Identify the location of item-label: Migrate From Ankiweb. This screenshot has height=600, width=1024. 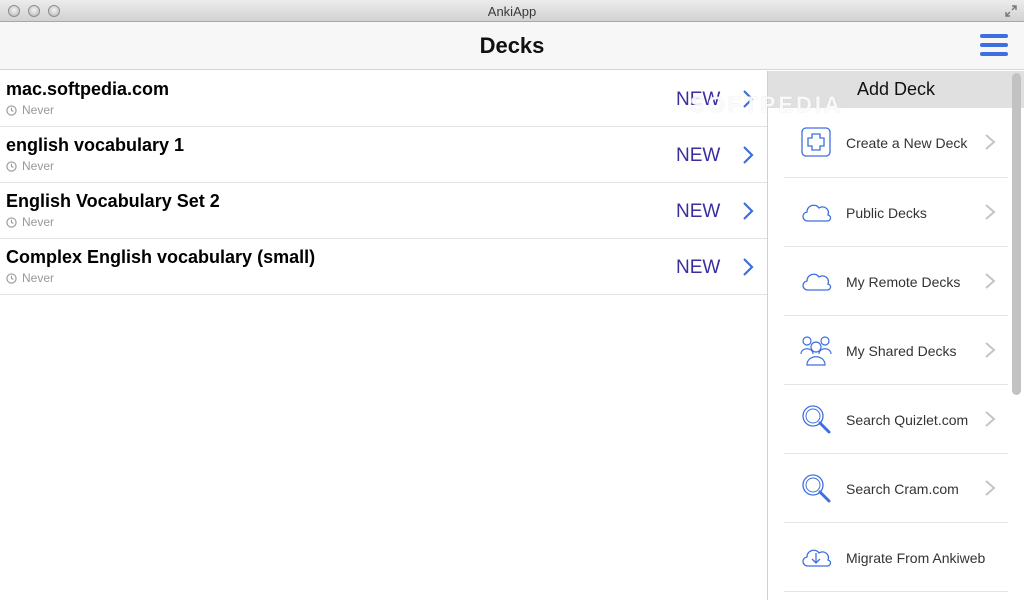
(916, 558).